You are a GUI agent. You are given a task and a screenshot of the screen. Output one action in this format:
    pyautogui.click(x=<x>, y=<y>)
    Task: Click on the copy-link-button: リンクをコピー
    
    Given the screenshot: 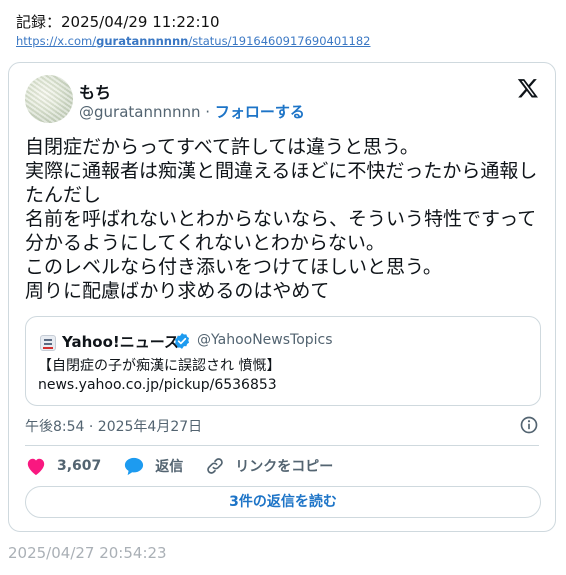 What is the action you would take?
    pyautogui.click(x=269, y=466)
    